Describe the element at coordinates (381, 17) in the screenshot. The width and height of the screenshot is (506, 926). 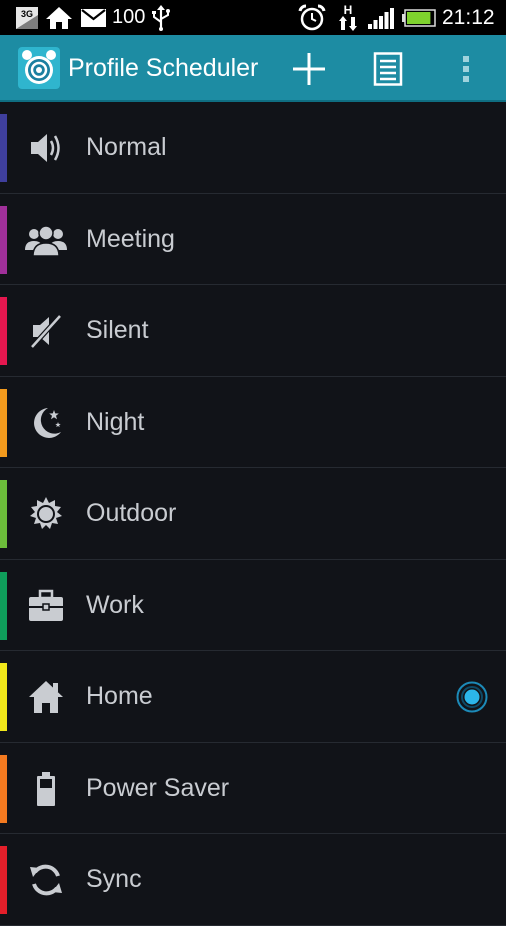
I see `signal-icon` at that location.